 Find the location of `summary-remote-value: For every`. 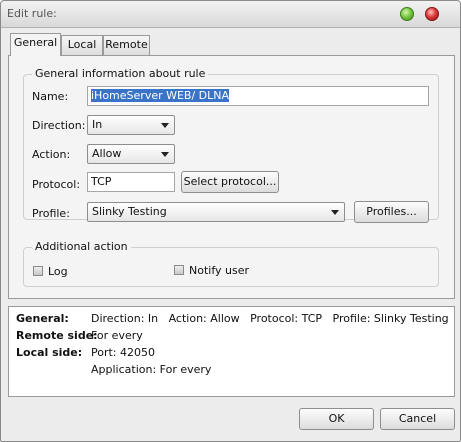

summary-remote-value: For every is located at coordinates (117, 335).